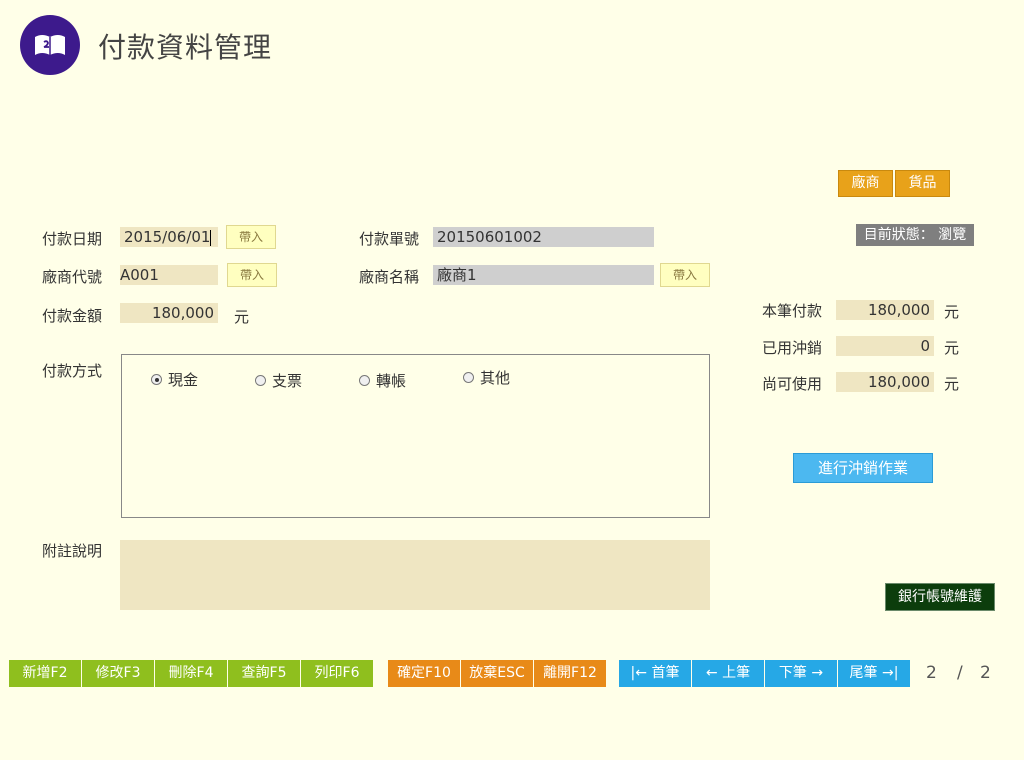  What do you see at coordinates (156, 379) in the screenshot?
I see `radio-checked-icon` at bounding box center [156, 379].